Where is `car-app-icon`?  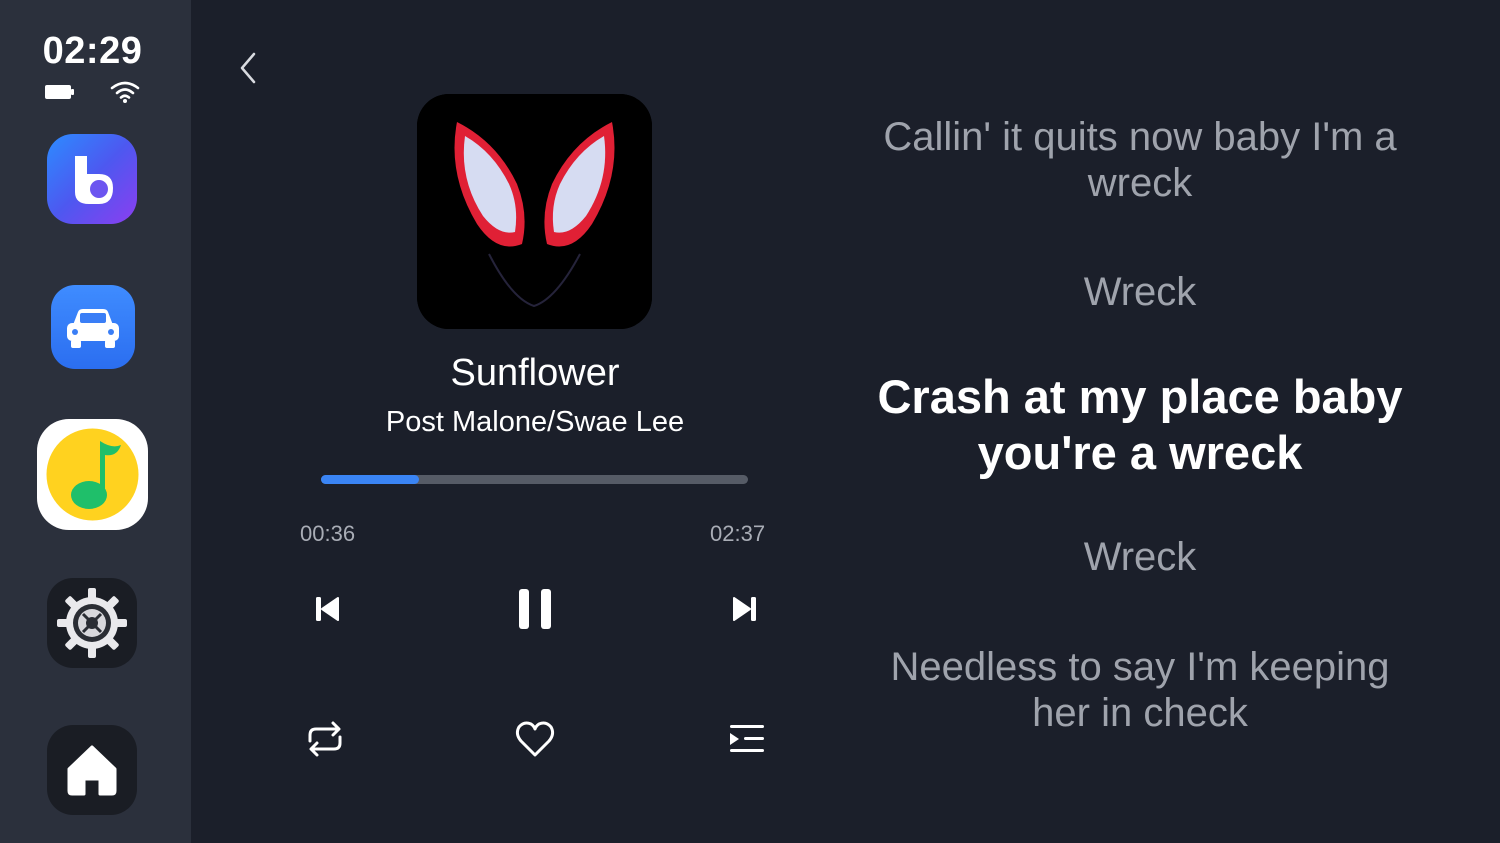 car-app-icon is located at coordinates (93, 327).